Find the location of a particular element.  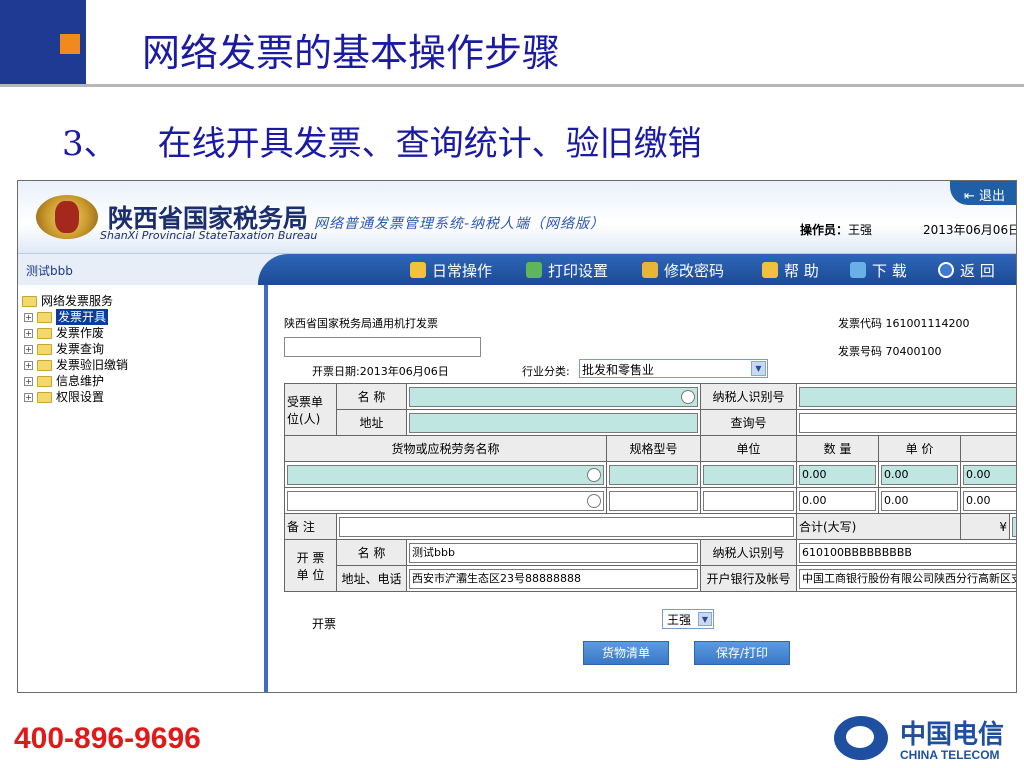

chevron-down-icon: ▼ is located at coordinates (758, 368).